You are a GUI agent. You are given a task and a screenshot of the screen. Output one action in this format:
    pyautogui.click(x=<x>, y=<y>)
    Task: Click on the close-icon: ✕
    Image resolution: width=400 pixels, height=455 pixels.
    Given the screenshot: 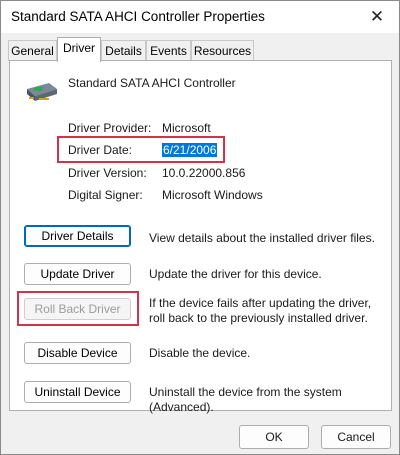 What is the action you would take?
    pyautogui.click(x=377, y=17)
    